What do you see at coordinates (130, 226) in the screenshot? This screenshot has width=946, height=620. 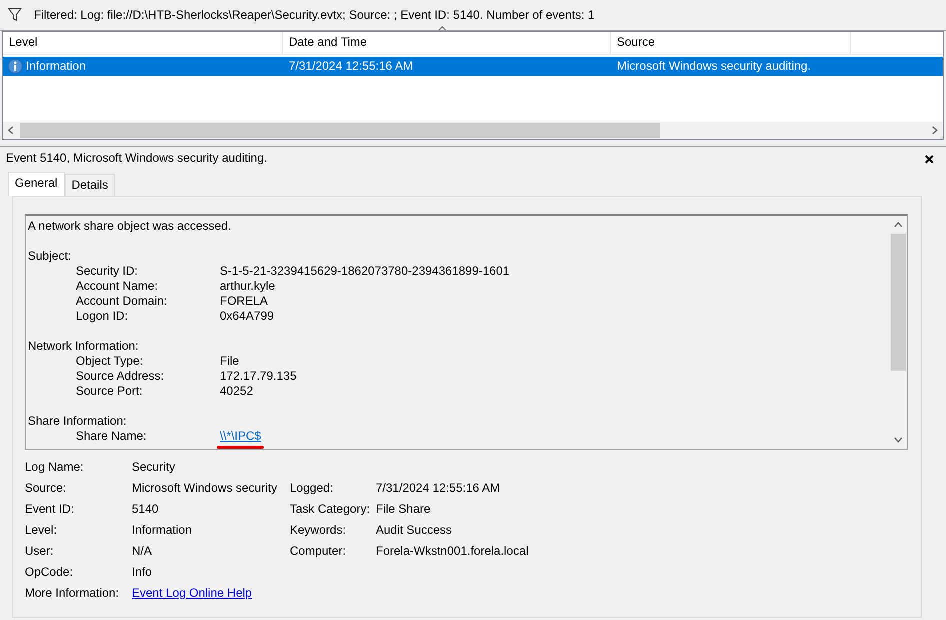 I see `description-text: A network share object was accessed.` at bounding box center [130, 226].